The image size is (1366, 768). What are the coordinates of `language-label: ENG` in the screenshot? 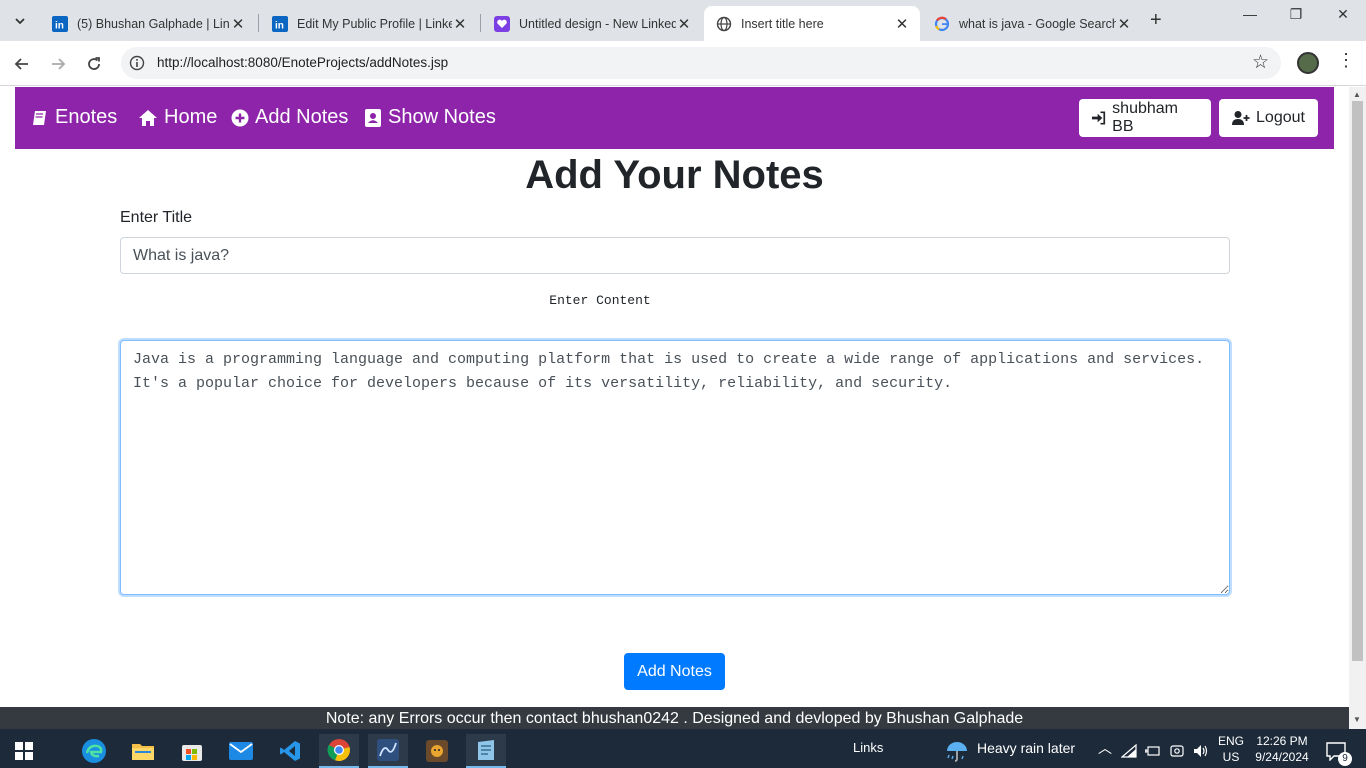 It's located at (1230, 741).